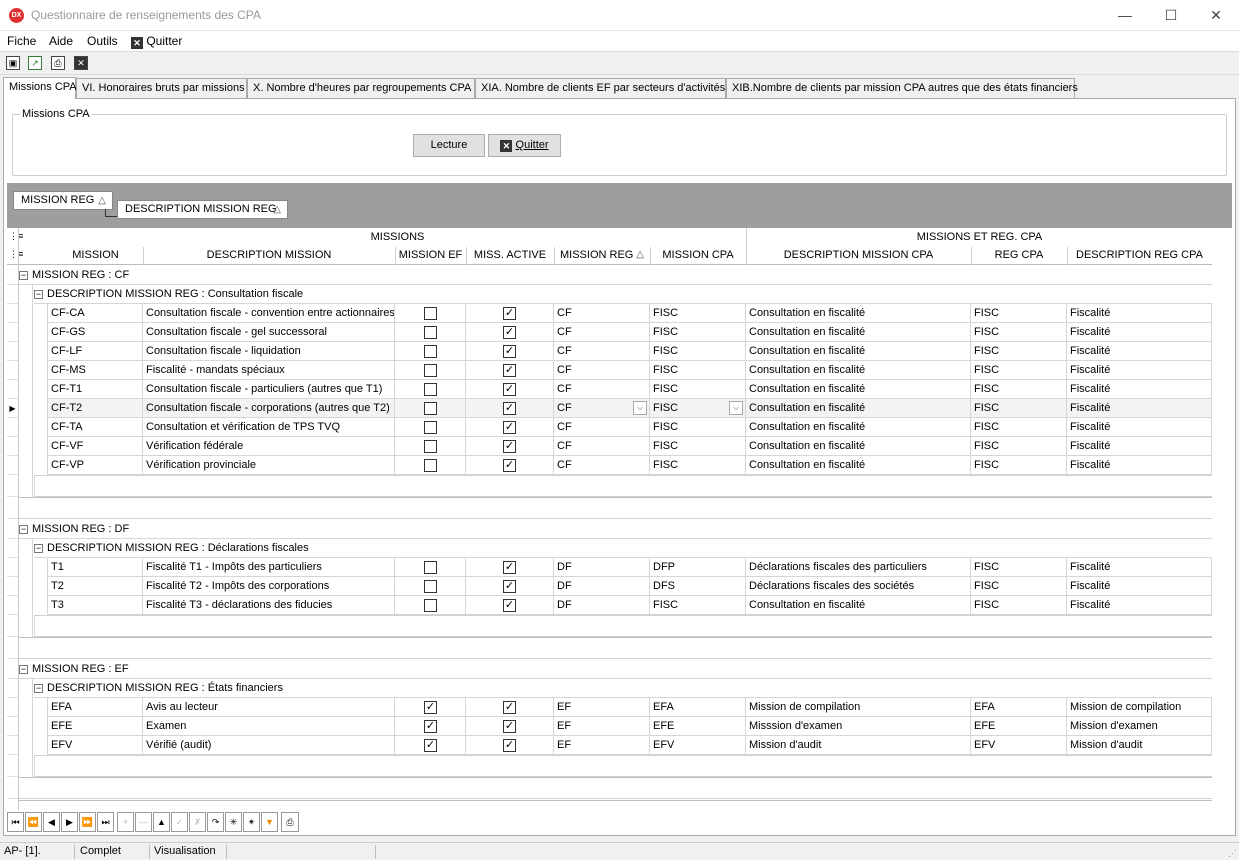  Describe the element at coordinates (197, 822) in the screenshot. I see `cancel-icon: ✗` at that location.